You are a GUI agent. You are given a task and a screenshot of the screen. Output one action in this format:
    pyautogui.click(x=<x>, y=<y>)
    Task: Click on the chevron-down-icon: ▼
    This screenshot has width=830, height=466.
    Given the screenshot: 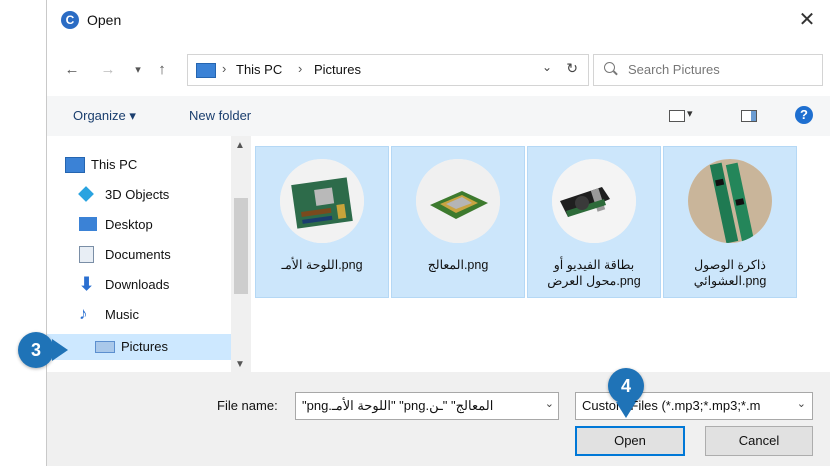 What is the action you would take?
    pyautogui.click(x=240, y=364)
    